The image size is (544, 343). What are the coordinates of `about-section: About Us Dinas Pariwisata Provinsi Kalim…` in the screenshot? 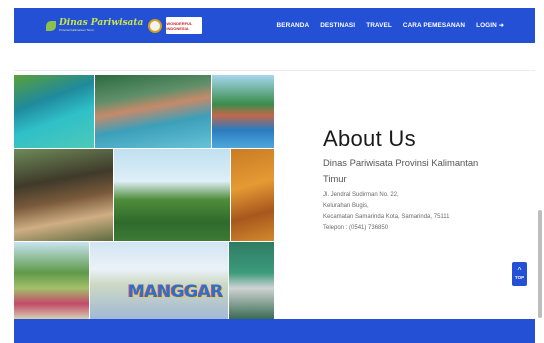 It's located at (423, 180).